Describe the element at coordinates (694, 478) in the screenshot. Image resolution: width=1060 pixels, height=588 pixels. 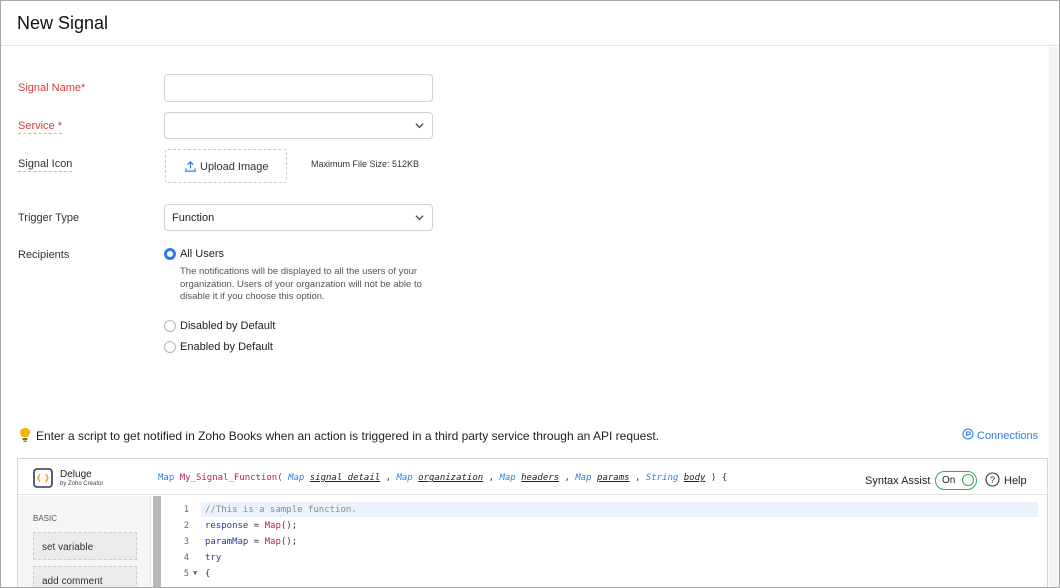
I see `sig-param-name: body` at that location.